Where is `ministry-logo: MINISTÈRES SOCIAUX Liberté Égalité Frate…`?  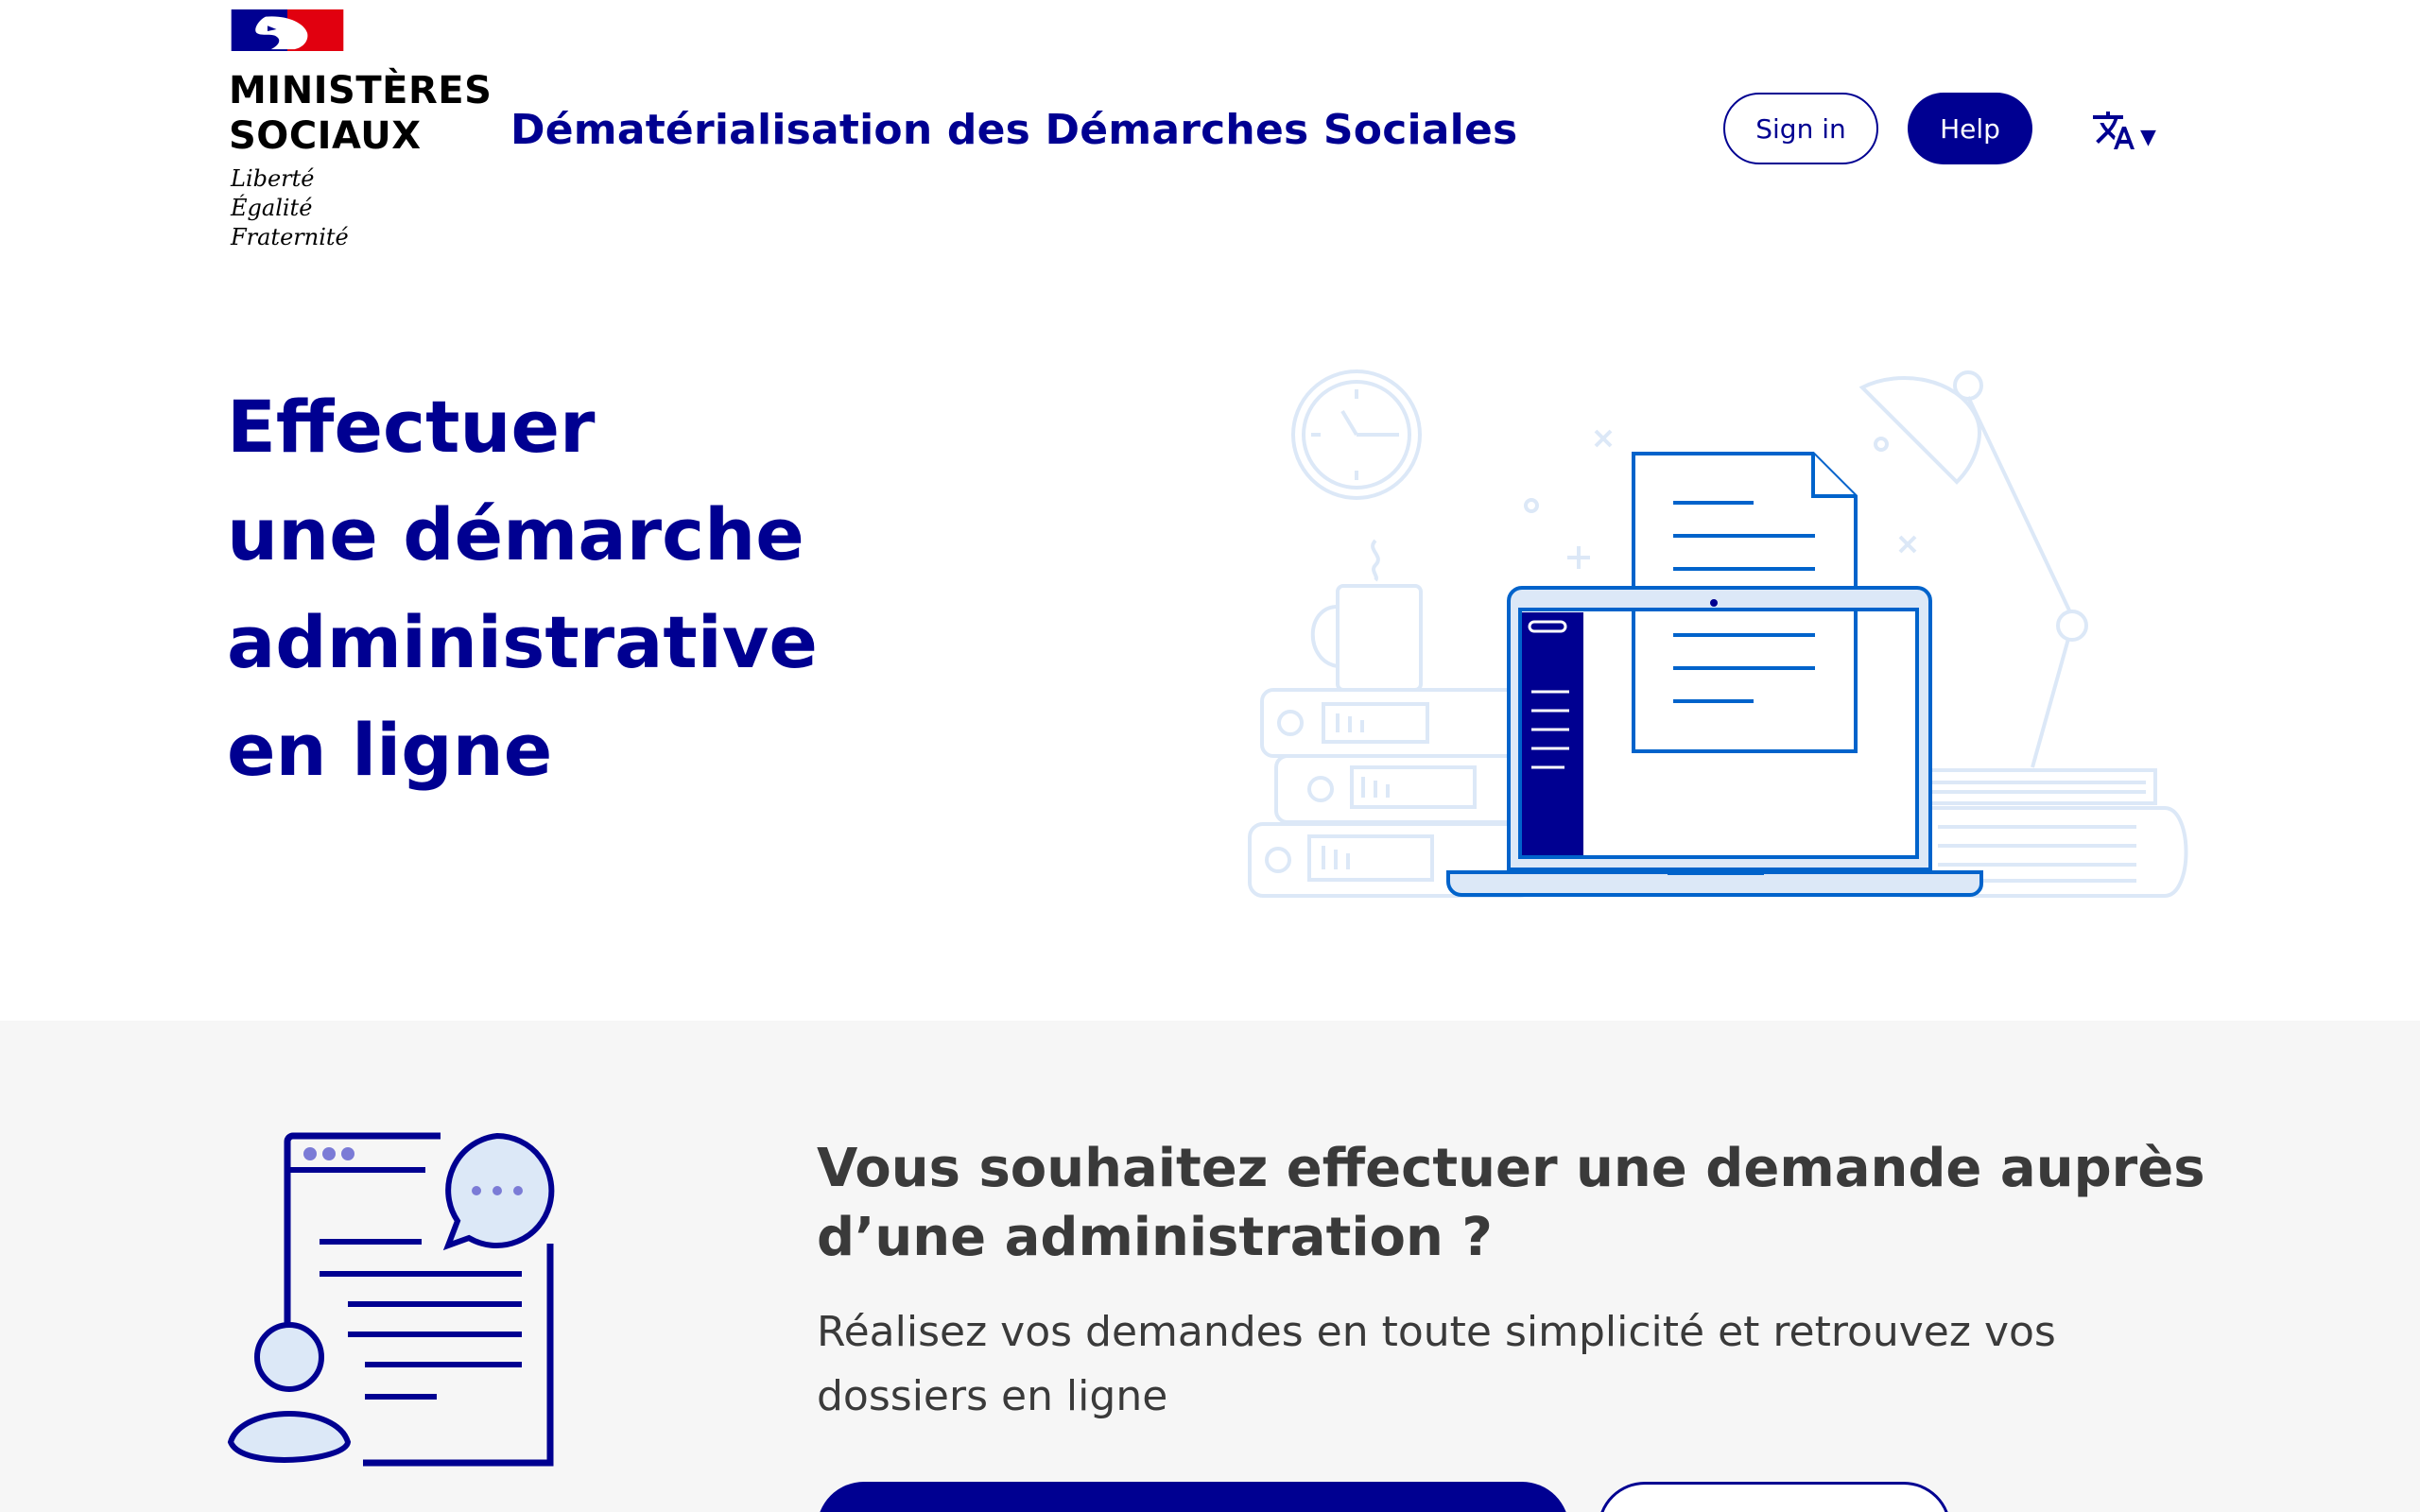 ministry-logo: MINISTÈRES SOCIAUX Liberté Égalité Frate… is located at coordinates (366, 132).